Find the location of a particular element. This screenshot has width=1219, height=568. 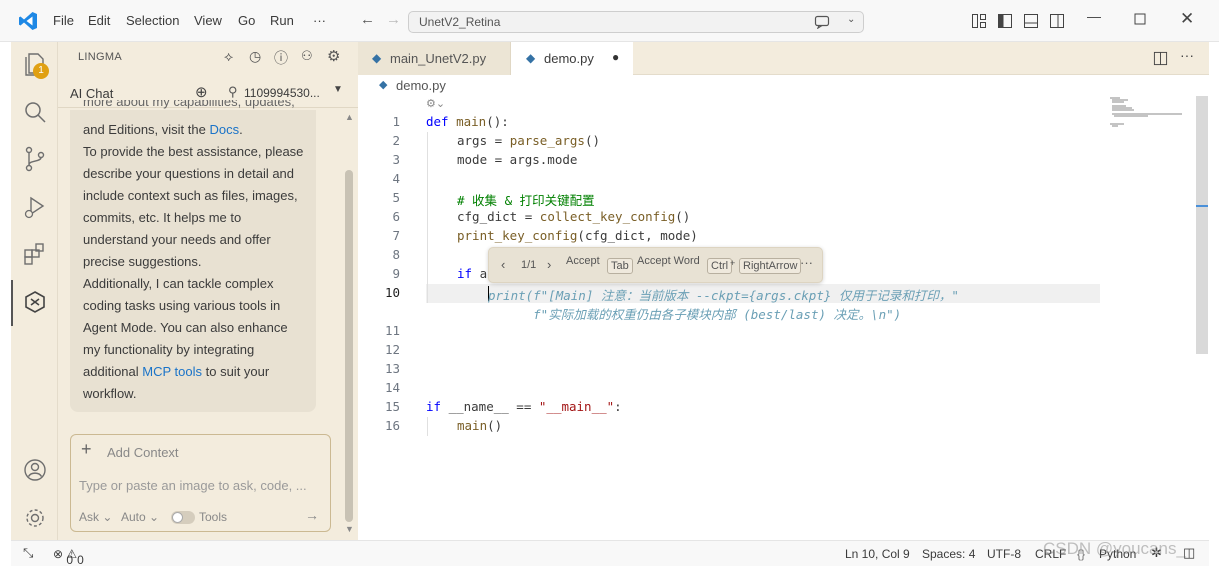

minimize-icon: — is located at coordinates (1094, 16).